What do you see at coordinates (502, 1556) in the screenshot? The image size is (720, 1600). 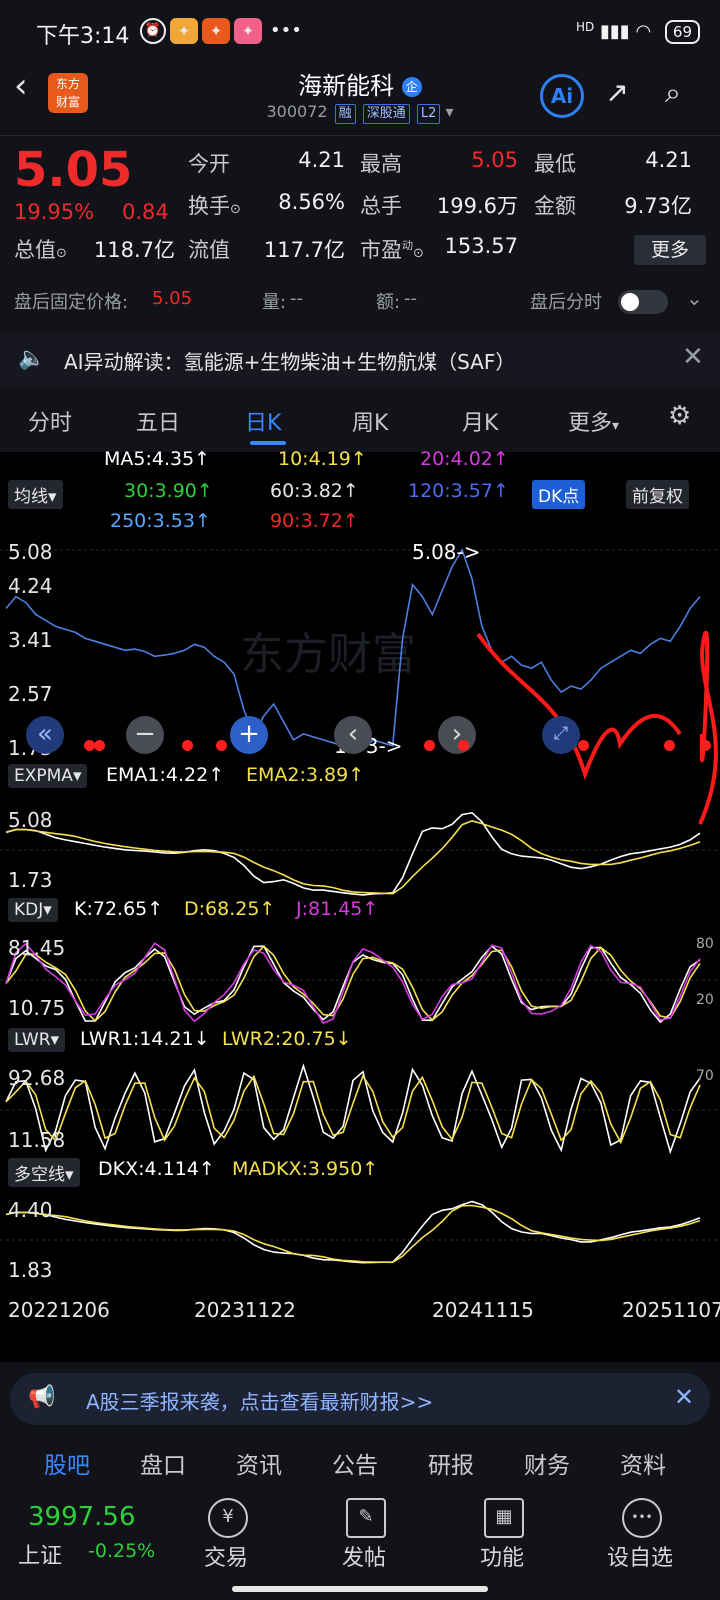 I see `functions-label: 功能` at bounding box center [502, 1556].